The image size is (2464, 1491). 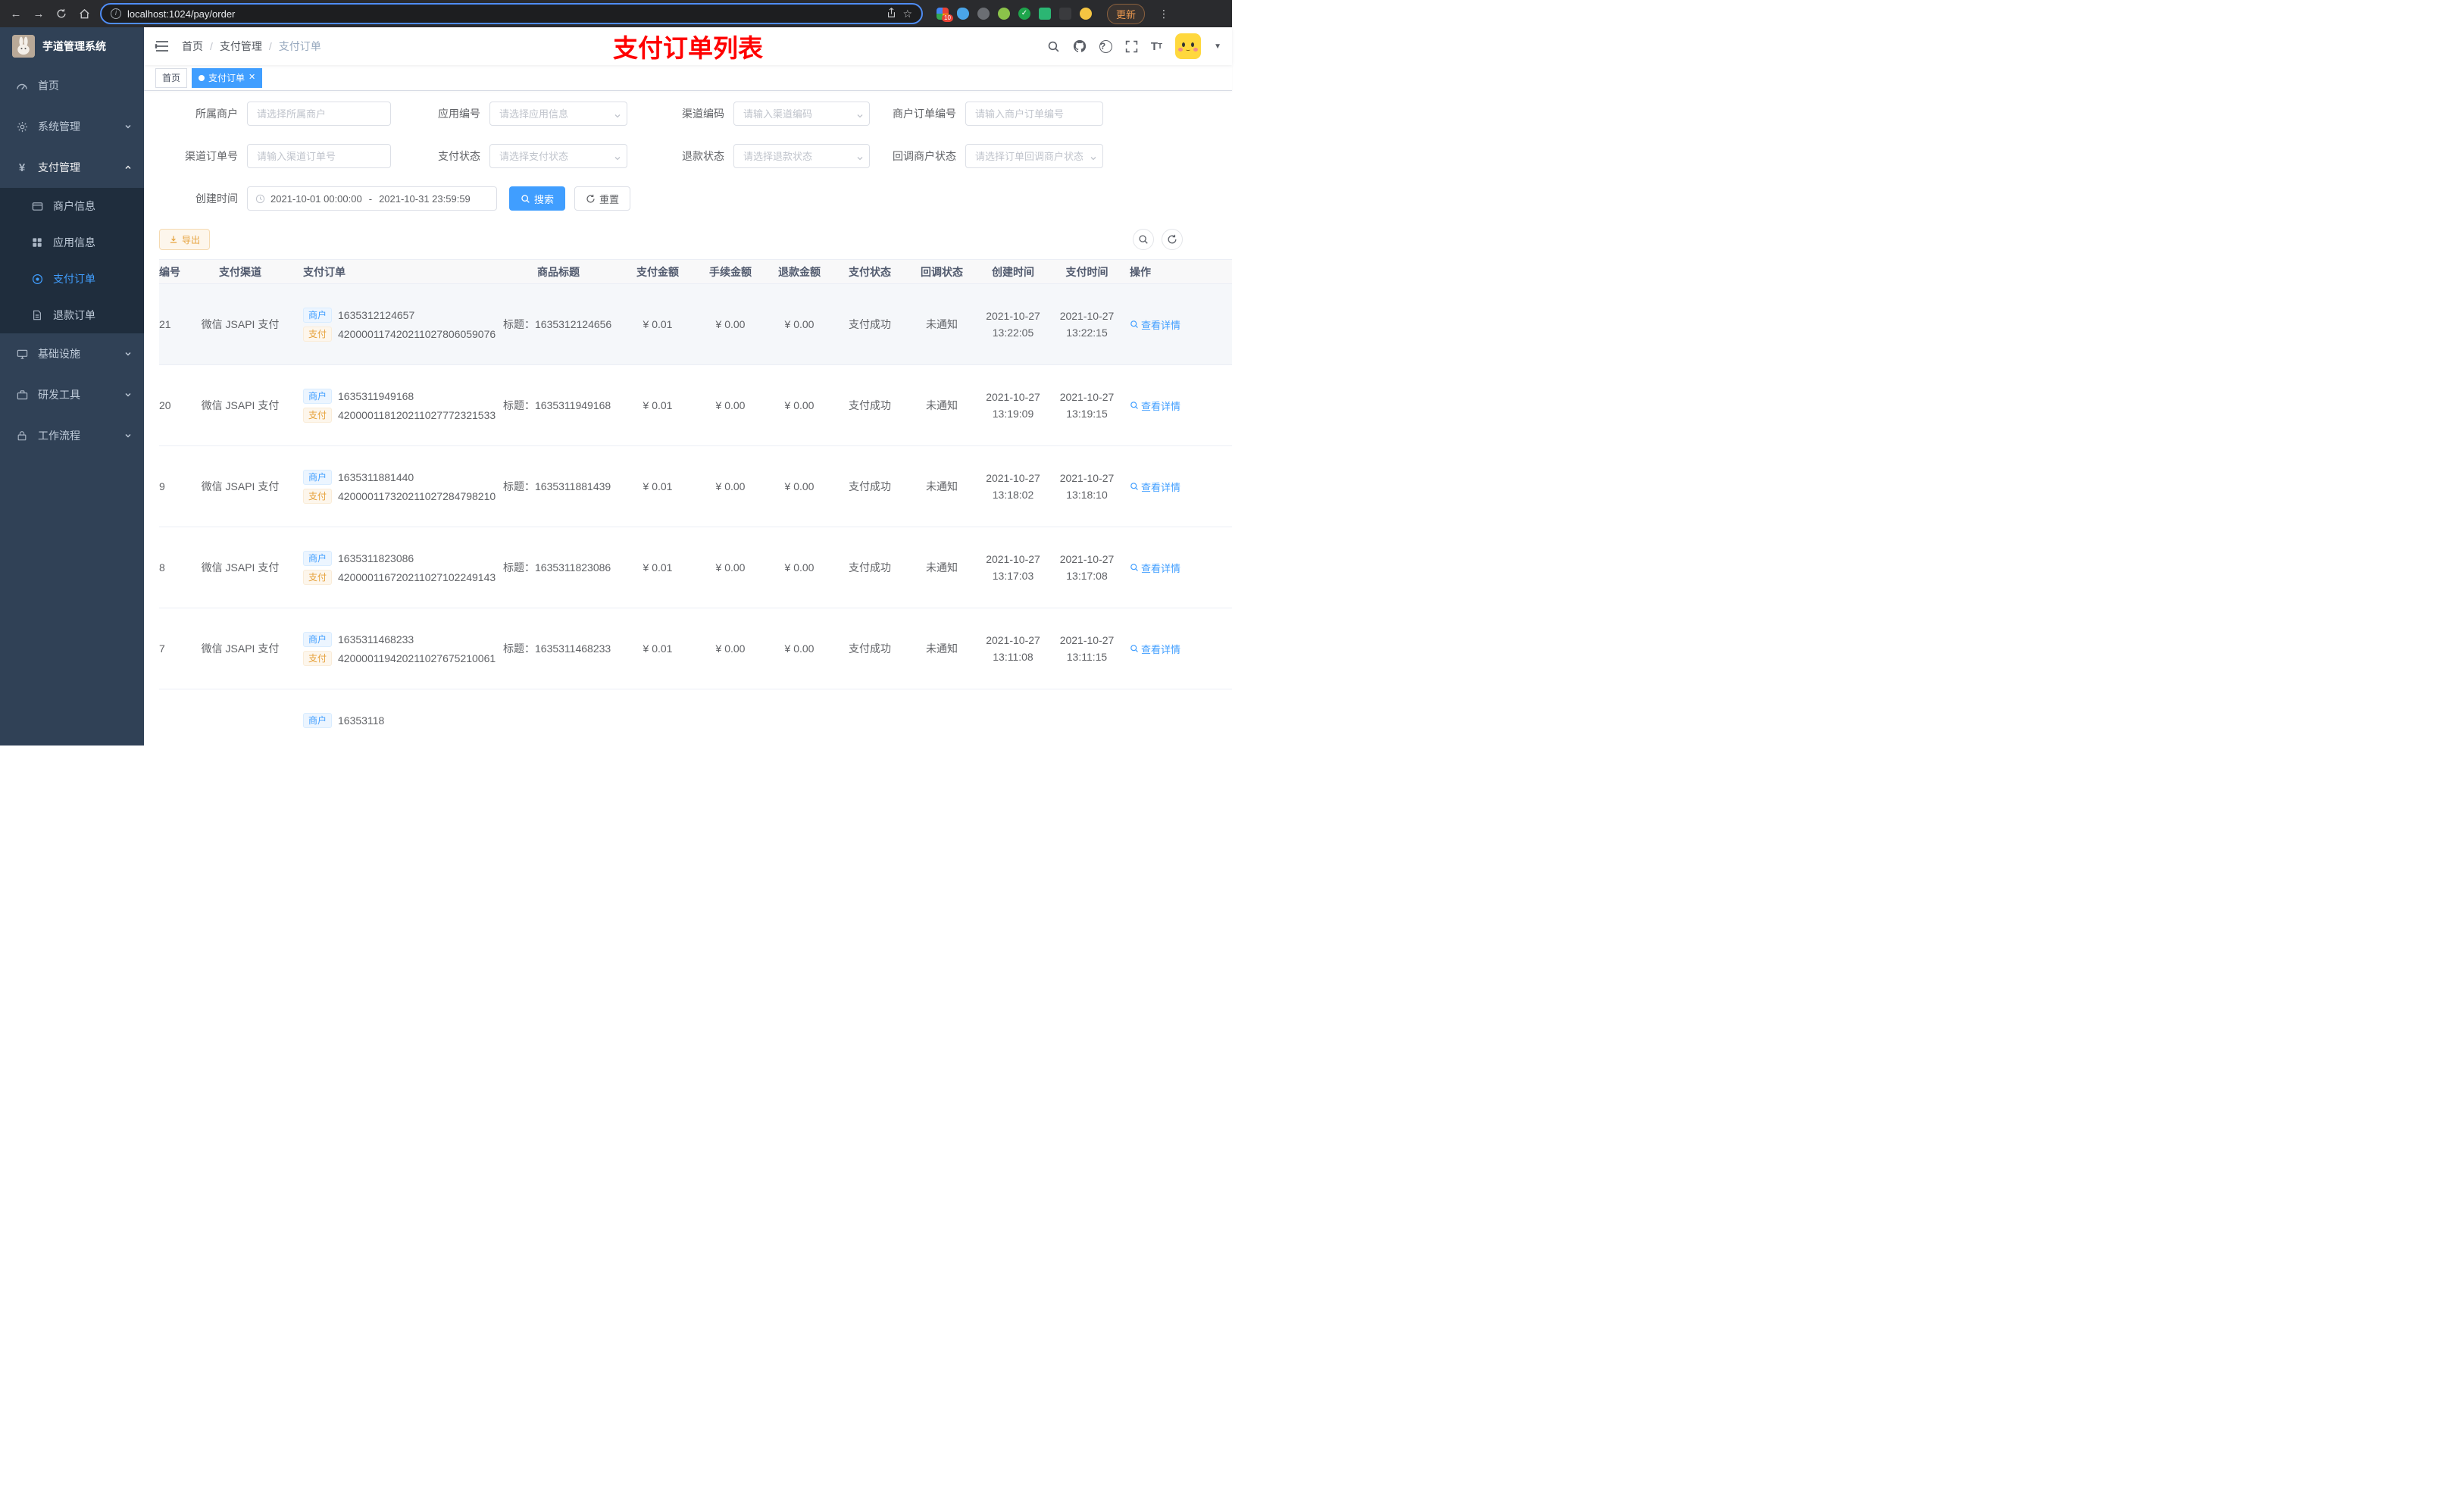 What do you see at coordinates (171, 77) in the screenshot?
I see `tab-home: 首页` at bounding box center [171, 77].